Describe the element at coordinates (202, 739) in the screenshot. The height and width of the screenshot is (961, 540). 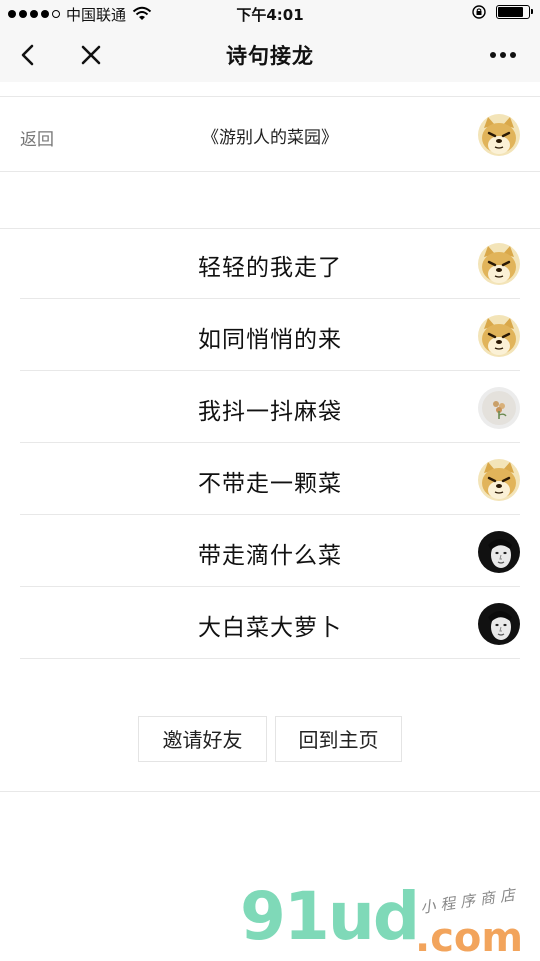
I see `invite-friends-button: 邀请好友` at that location.